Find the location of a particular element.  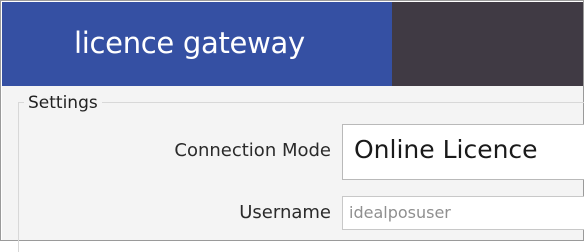

app-title: licence gateway is located at coordinates (189, 43).